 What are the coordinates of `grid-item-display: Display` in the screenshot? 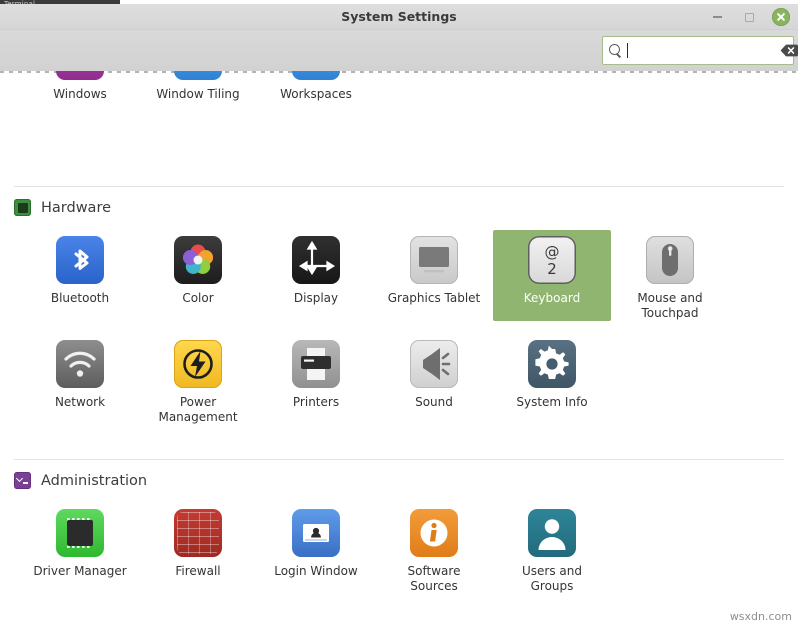 It's located at (316, 275).